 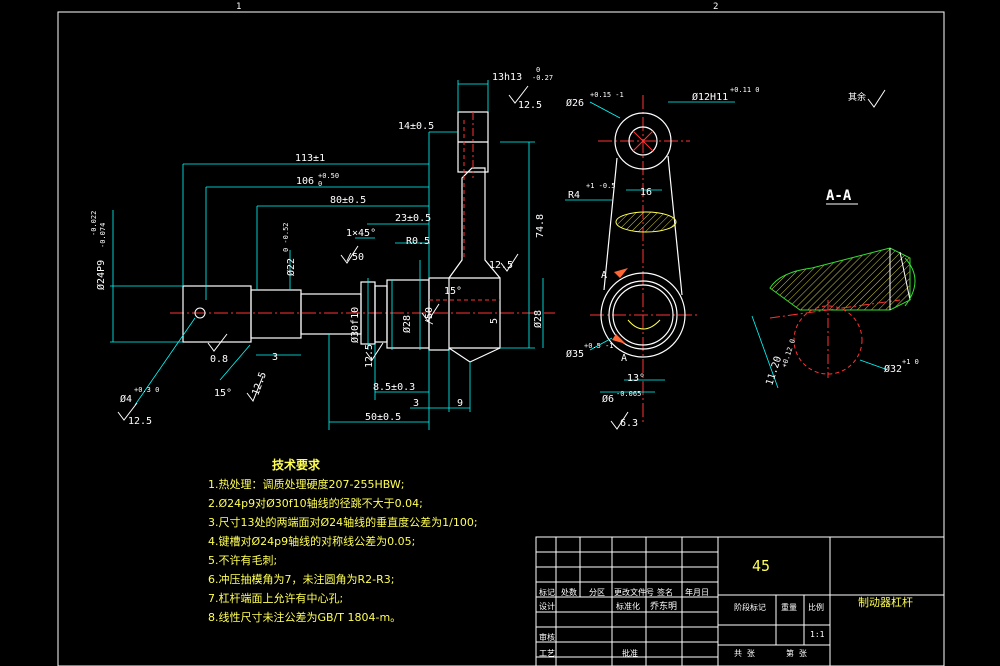 What do you see at coordinates (885, 602) in the screenshot?
I see `title-part-name: 制动器杠杆` at bounding box center [885, 602].